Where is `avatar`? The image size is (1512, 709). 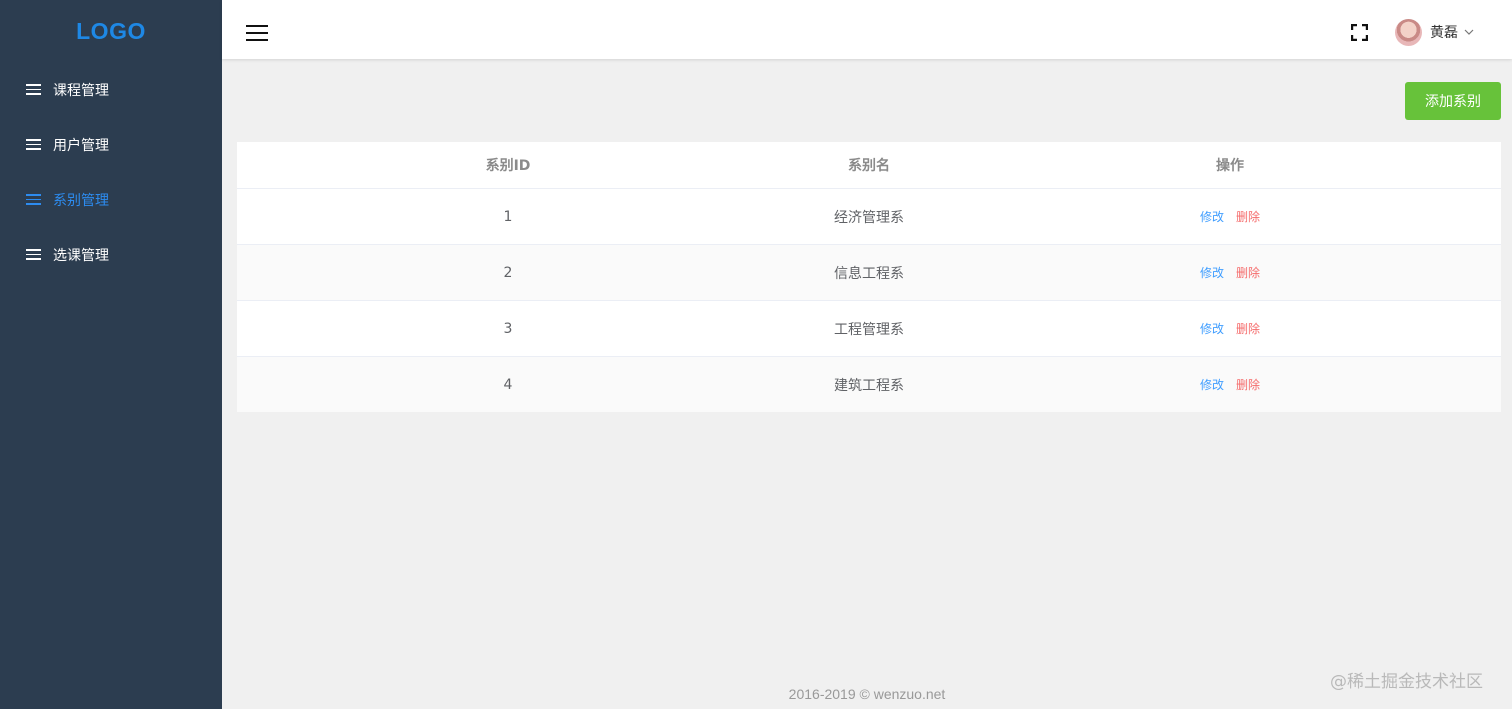 avatar is located at coordinates (1408, 32).